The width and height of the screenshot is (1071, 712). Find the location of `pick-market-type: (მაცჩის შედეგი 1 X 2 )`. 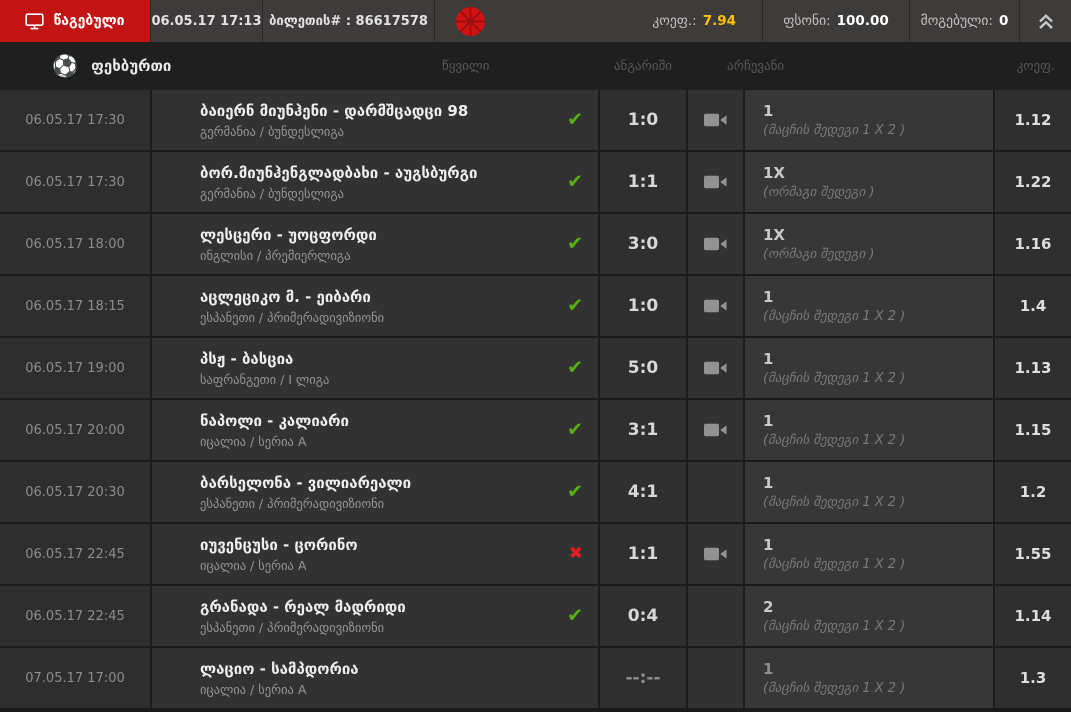

pick-market-type: (მაცჩის შედეგი 1 X 2 ) is located at coordinates (834, 316).